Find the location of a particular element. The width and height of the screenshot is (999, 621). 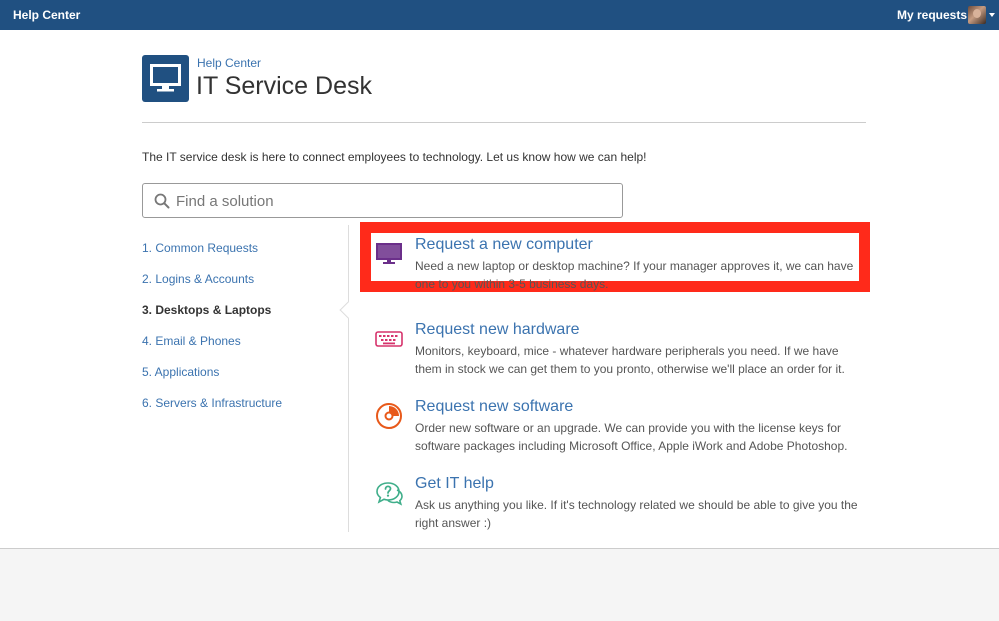

search-box is located at coordinates (382, 200).